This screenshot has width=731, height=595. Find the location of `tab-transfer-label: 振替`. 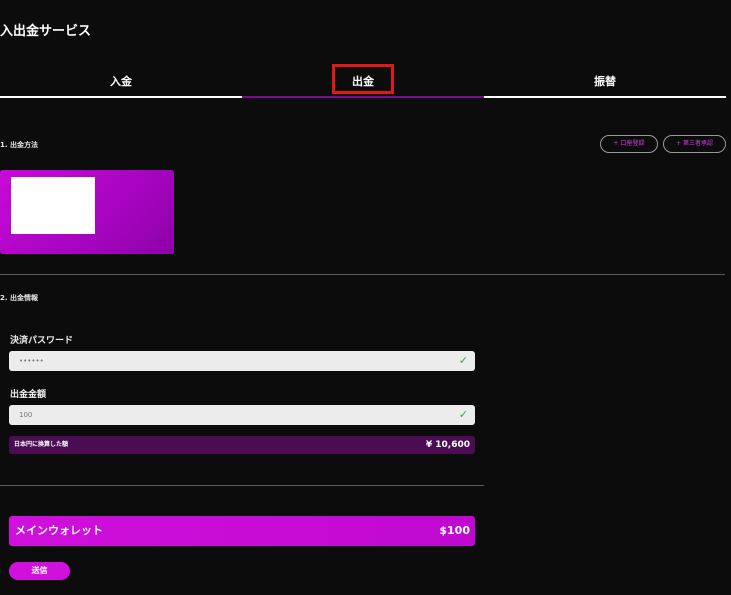

tab-transfer-label: 振替 is located at coordinates (605, 81).